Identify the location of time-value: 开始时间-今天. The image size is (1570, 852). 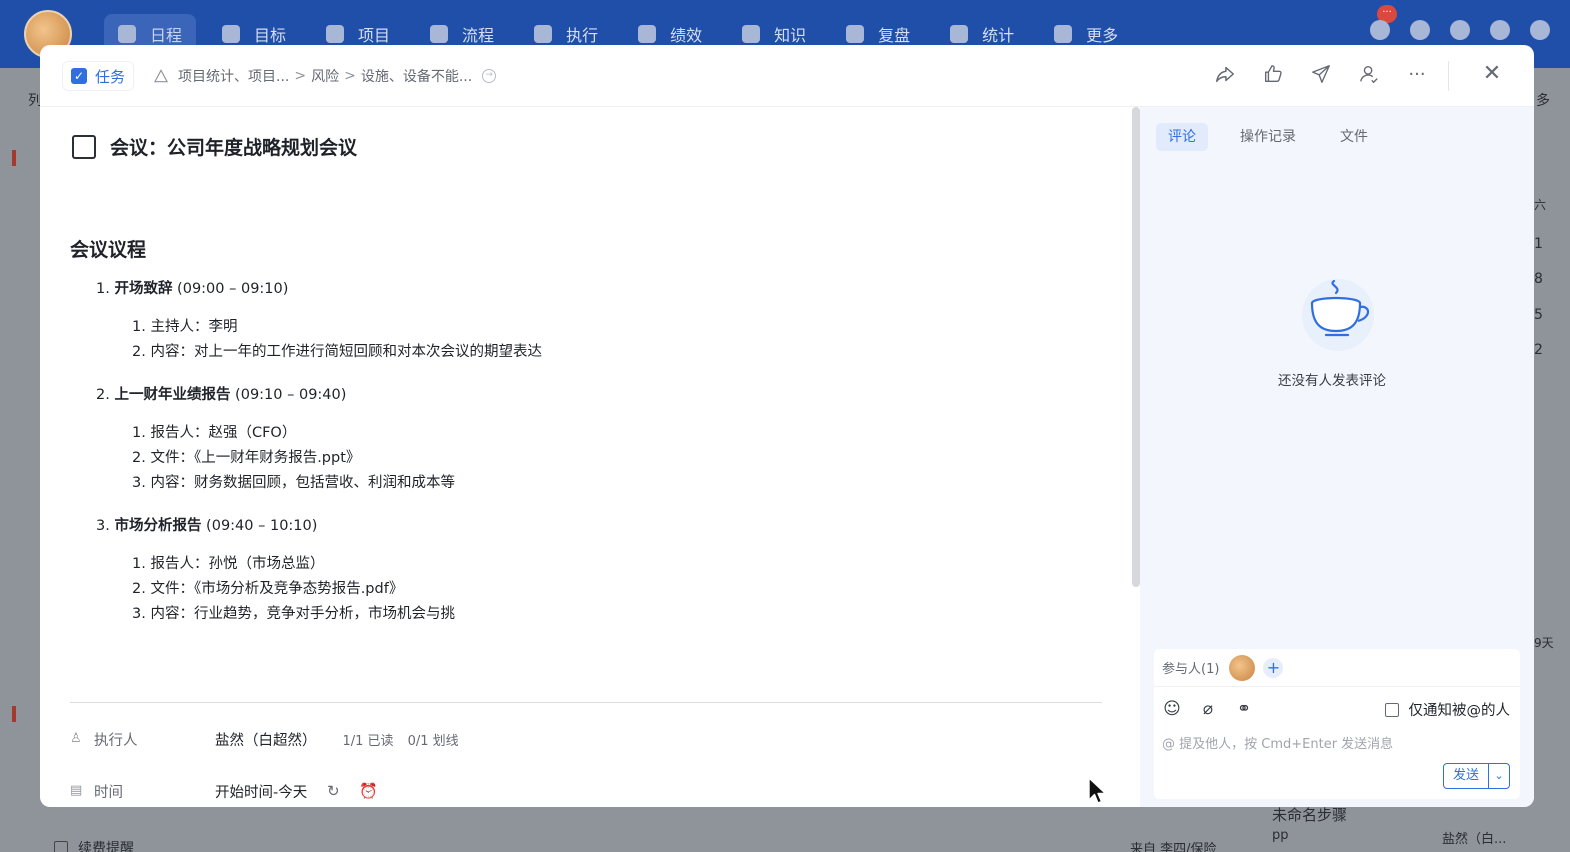
(261, 791).